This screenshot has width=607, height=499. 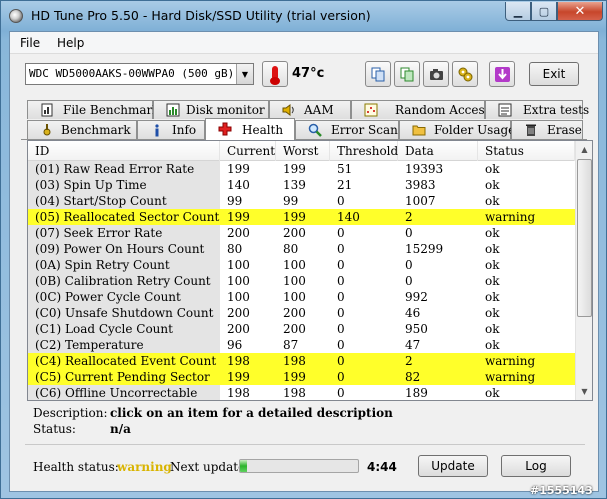 I want to click on table-row: (0B) Calibration Retry Count 100 100 0 0 ok, so click(x=301, y=281).